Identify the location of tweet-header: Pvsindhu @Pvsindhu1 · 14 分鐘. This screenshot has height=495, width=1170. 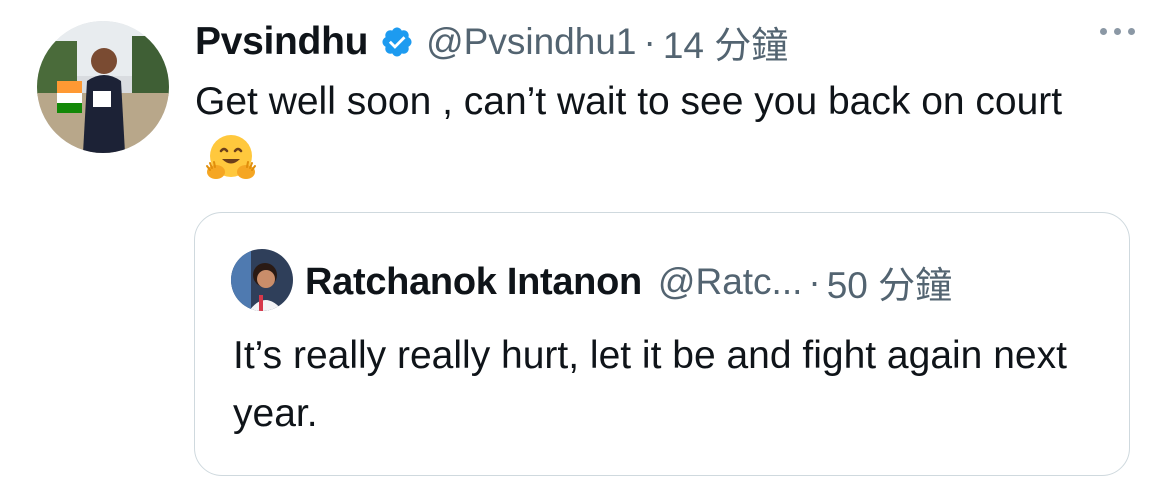
(491, 42).